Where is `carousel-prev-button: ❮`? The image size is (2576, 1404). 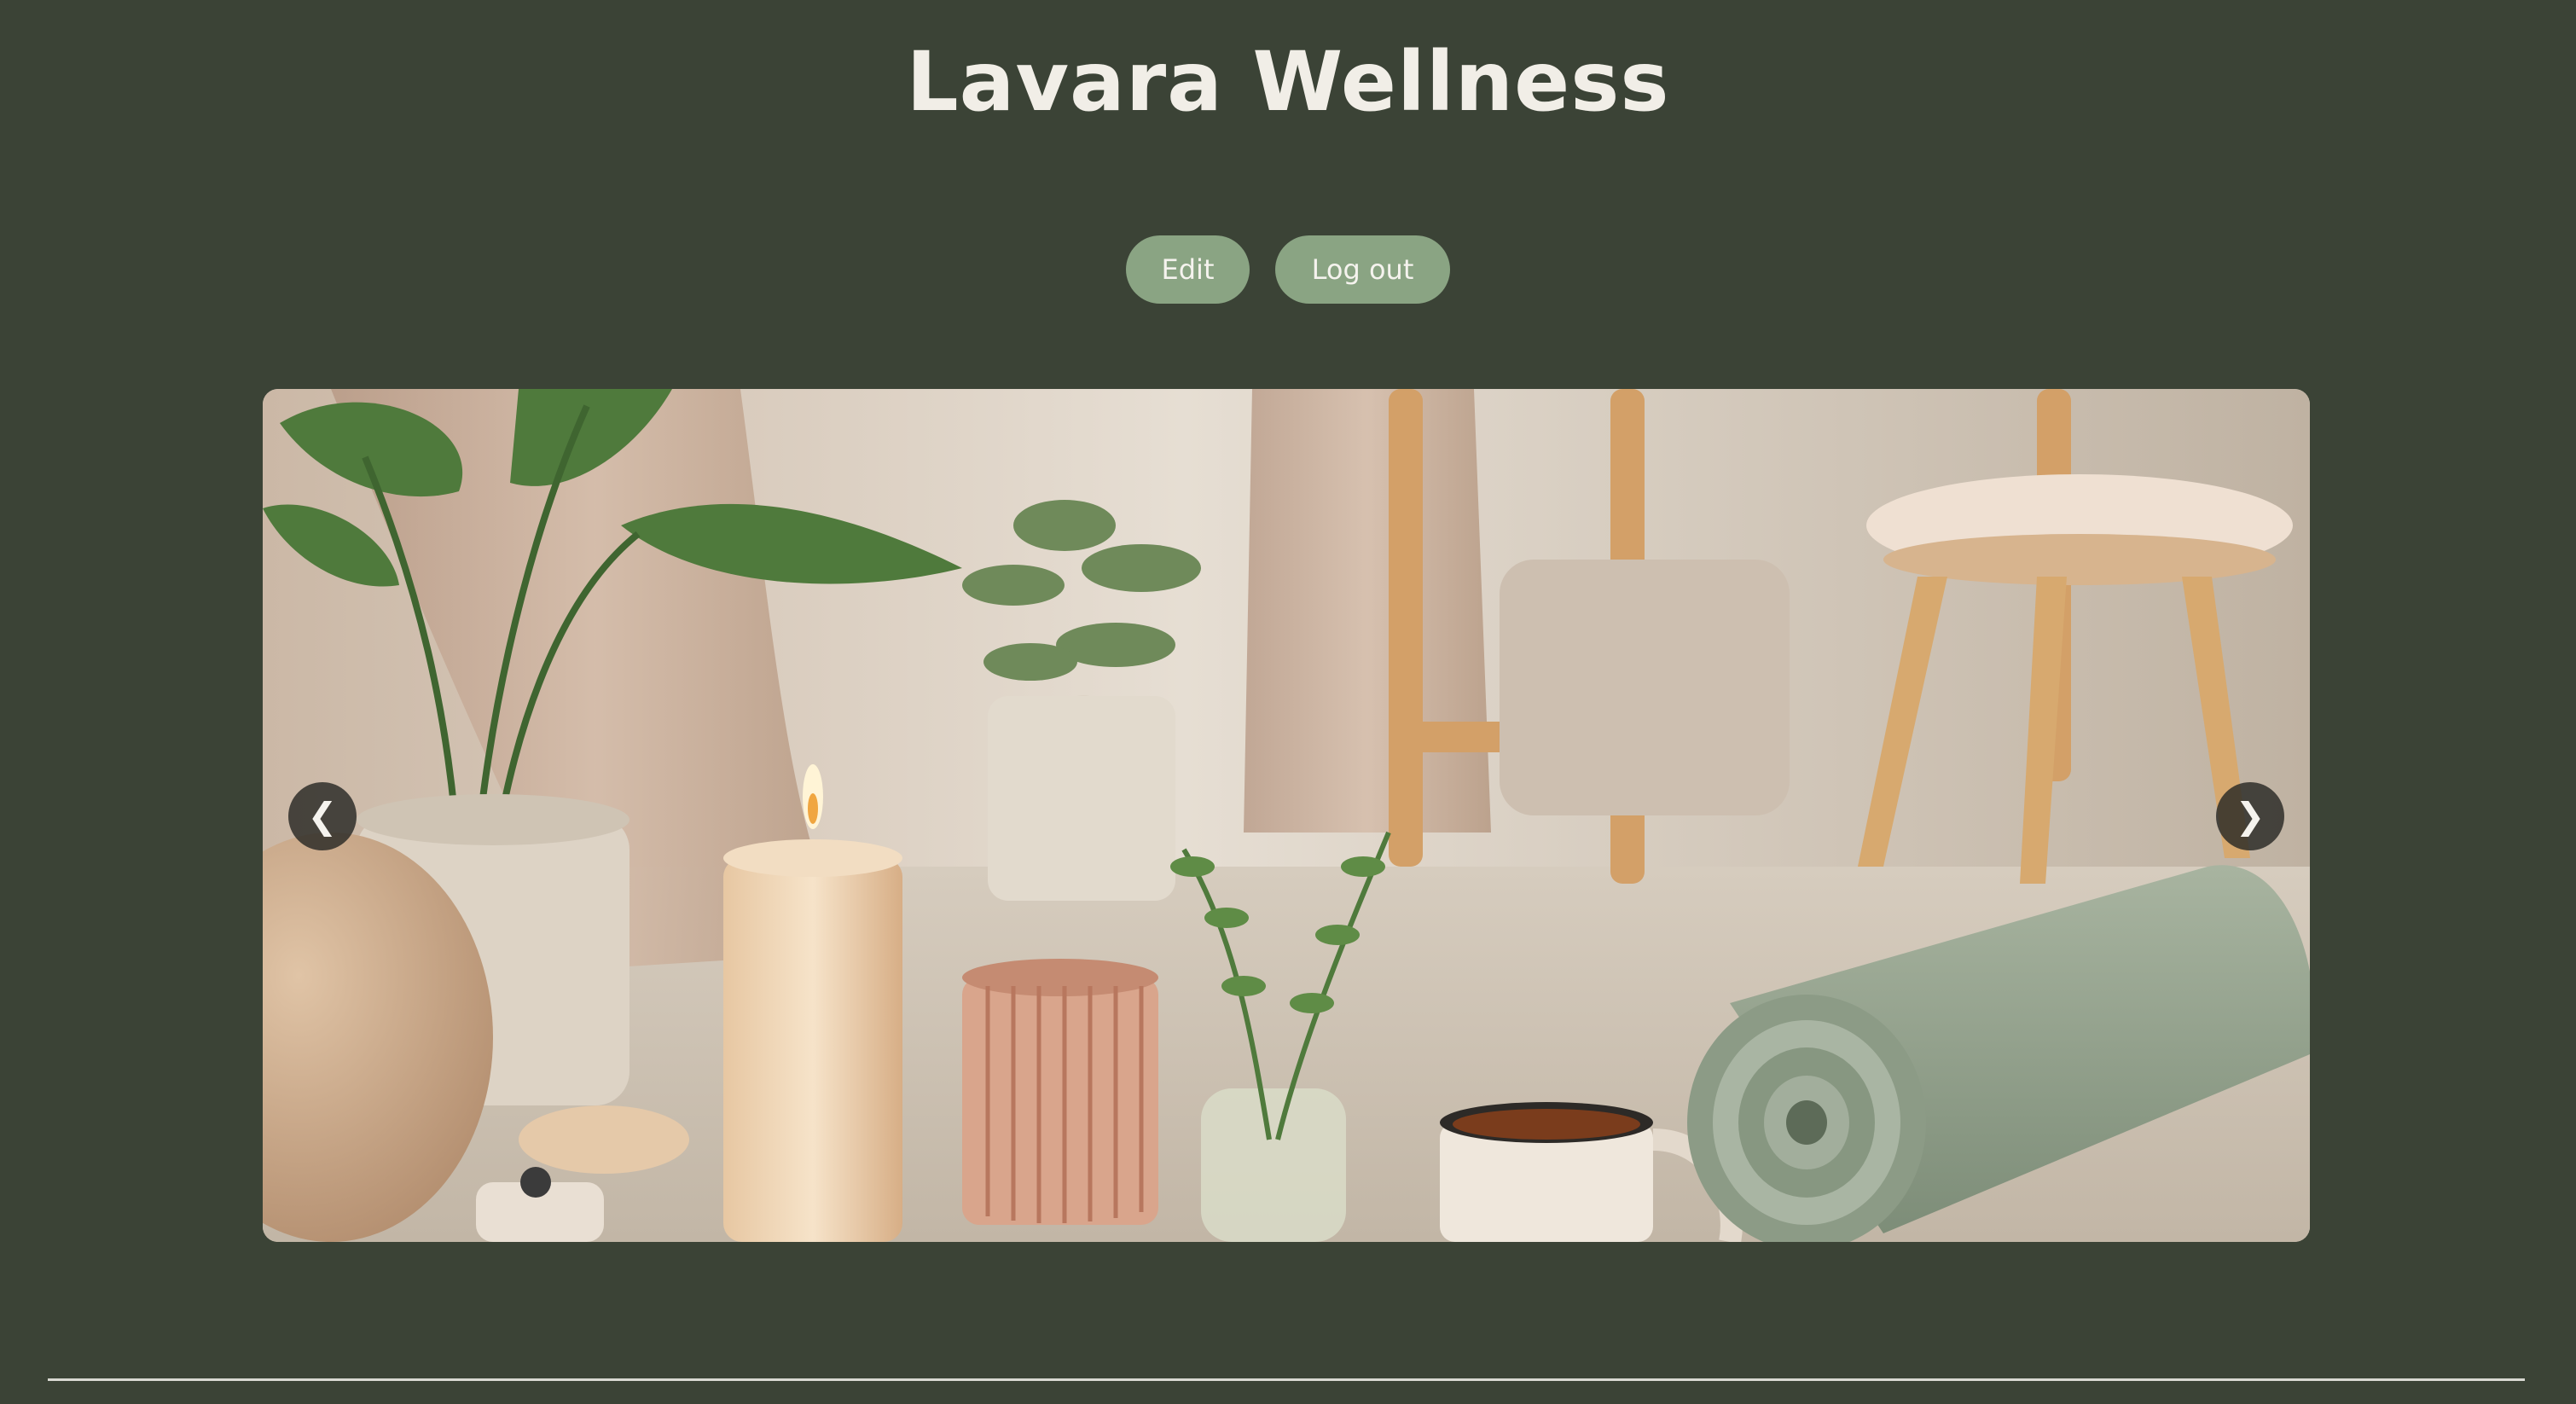
carousel-prev-button: ❮ is located at coordinates (322, 816).